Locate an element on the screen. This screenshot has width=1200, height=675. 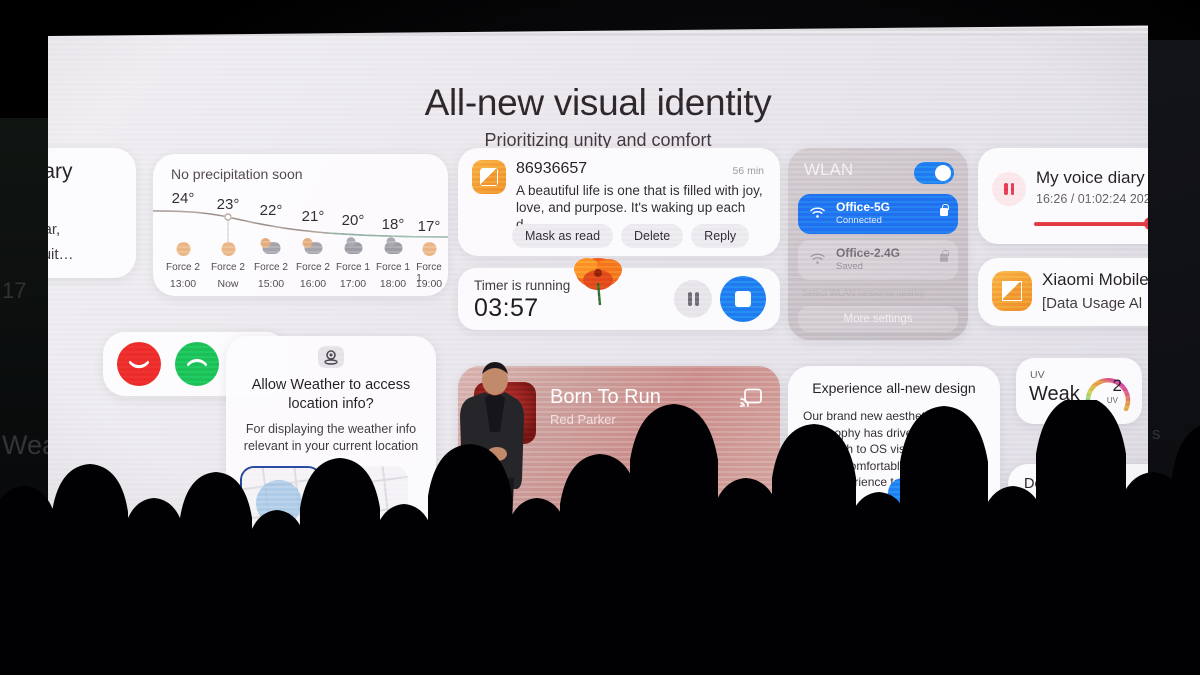
slide-title: All-new visual identity is located at coordinates (598, 102).